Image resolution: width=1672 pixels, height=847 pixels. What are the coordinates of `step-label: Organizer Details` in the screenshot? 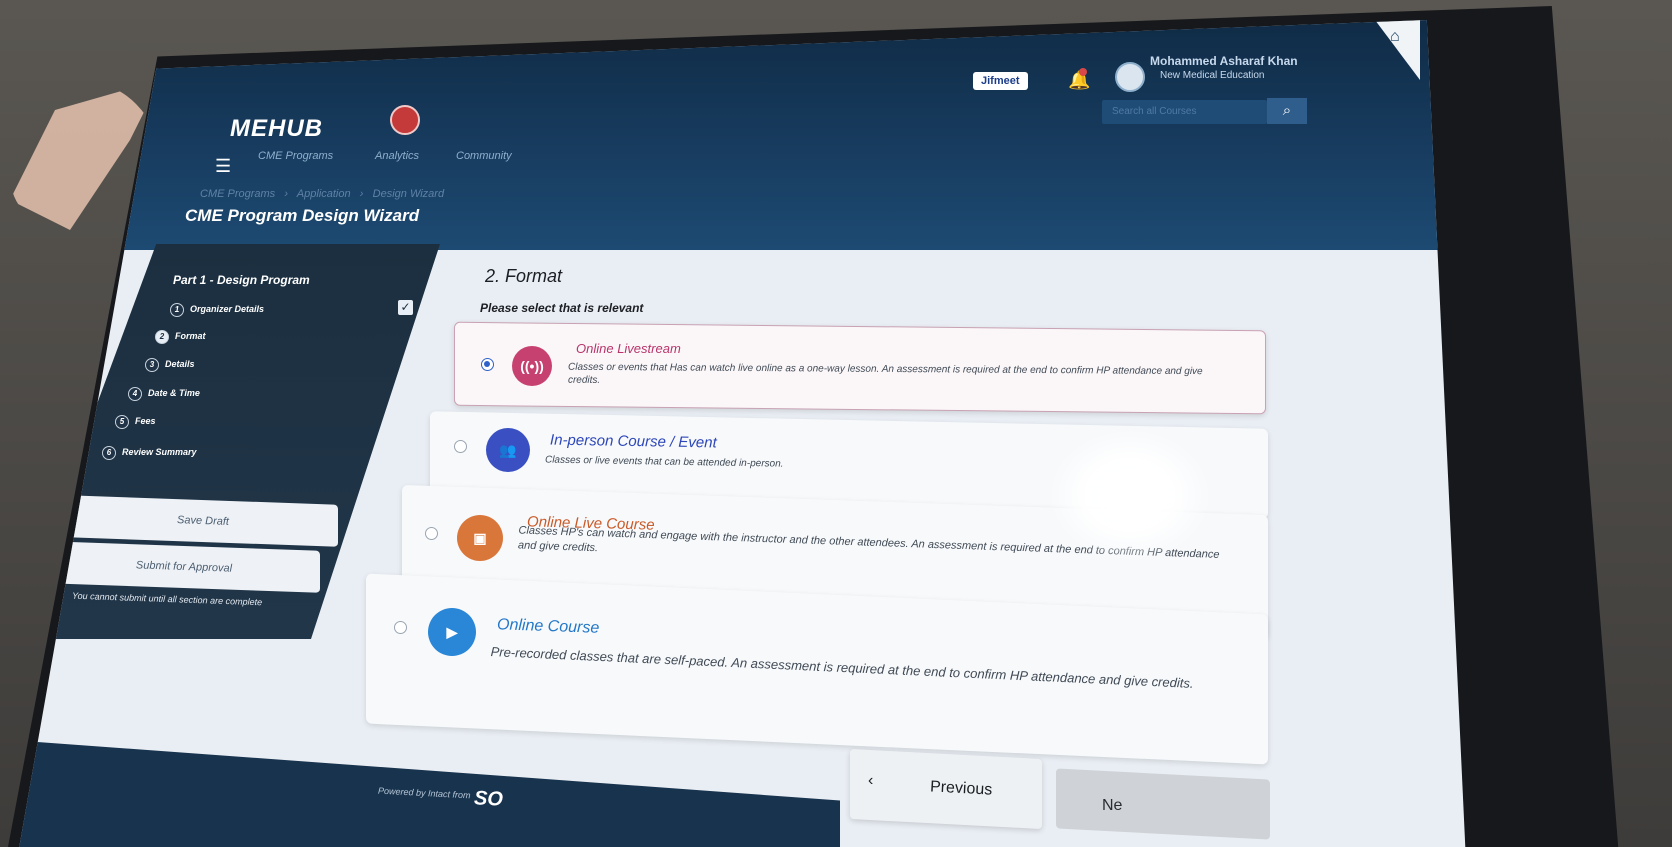 It's located at (227, 309).